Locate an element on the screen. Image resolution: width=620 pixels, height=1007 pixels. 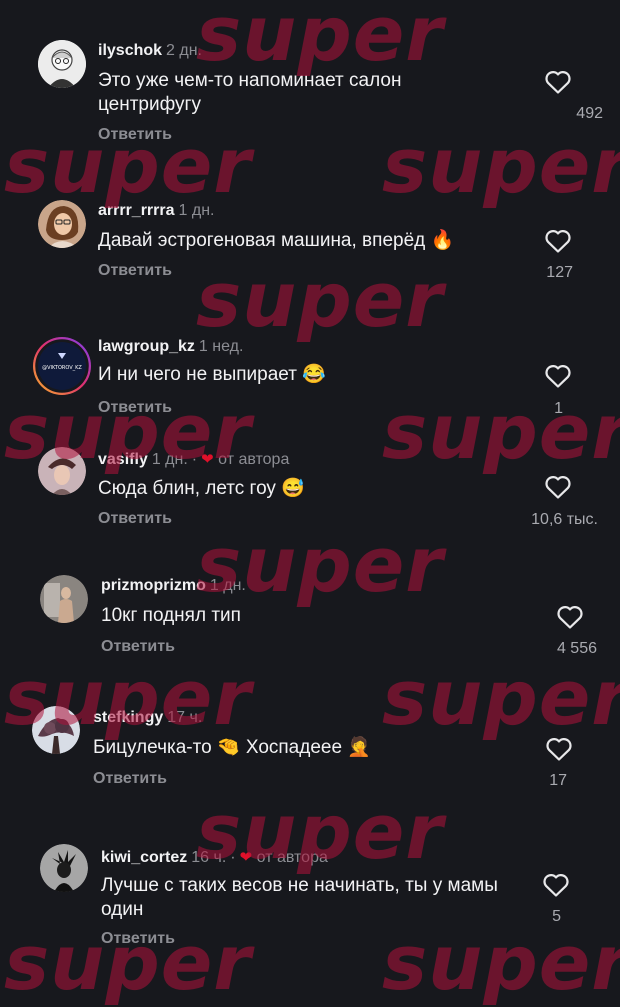
comment-meta: kiwi_cortez 16 ч. · ❤ от автора is located at coordinates (214, 857).